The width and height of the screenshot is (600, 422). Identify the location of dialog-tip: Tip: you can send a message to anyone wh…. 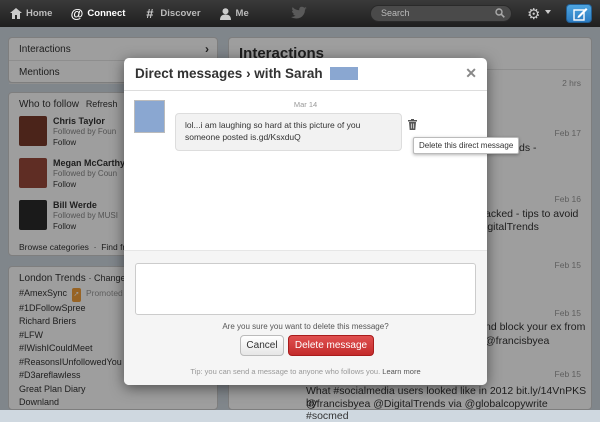
(305, 371).